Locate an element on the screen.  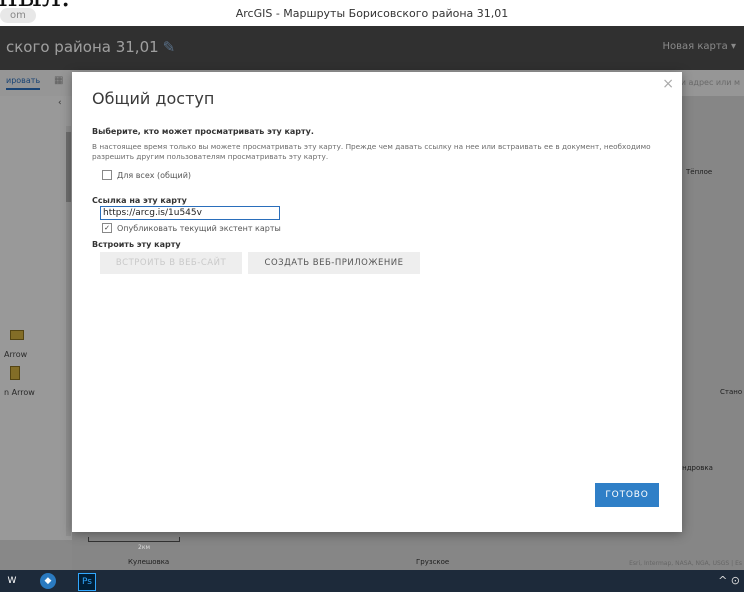
map-attribution: Esri, Intermap, NASA, NGA, USGS | Es is located at coordinates (685, 563).